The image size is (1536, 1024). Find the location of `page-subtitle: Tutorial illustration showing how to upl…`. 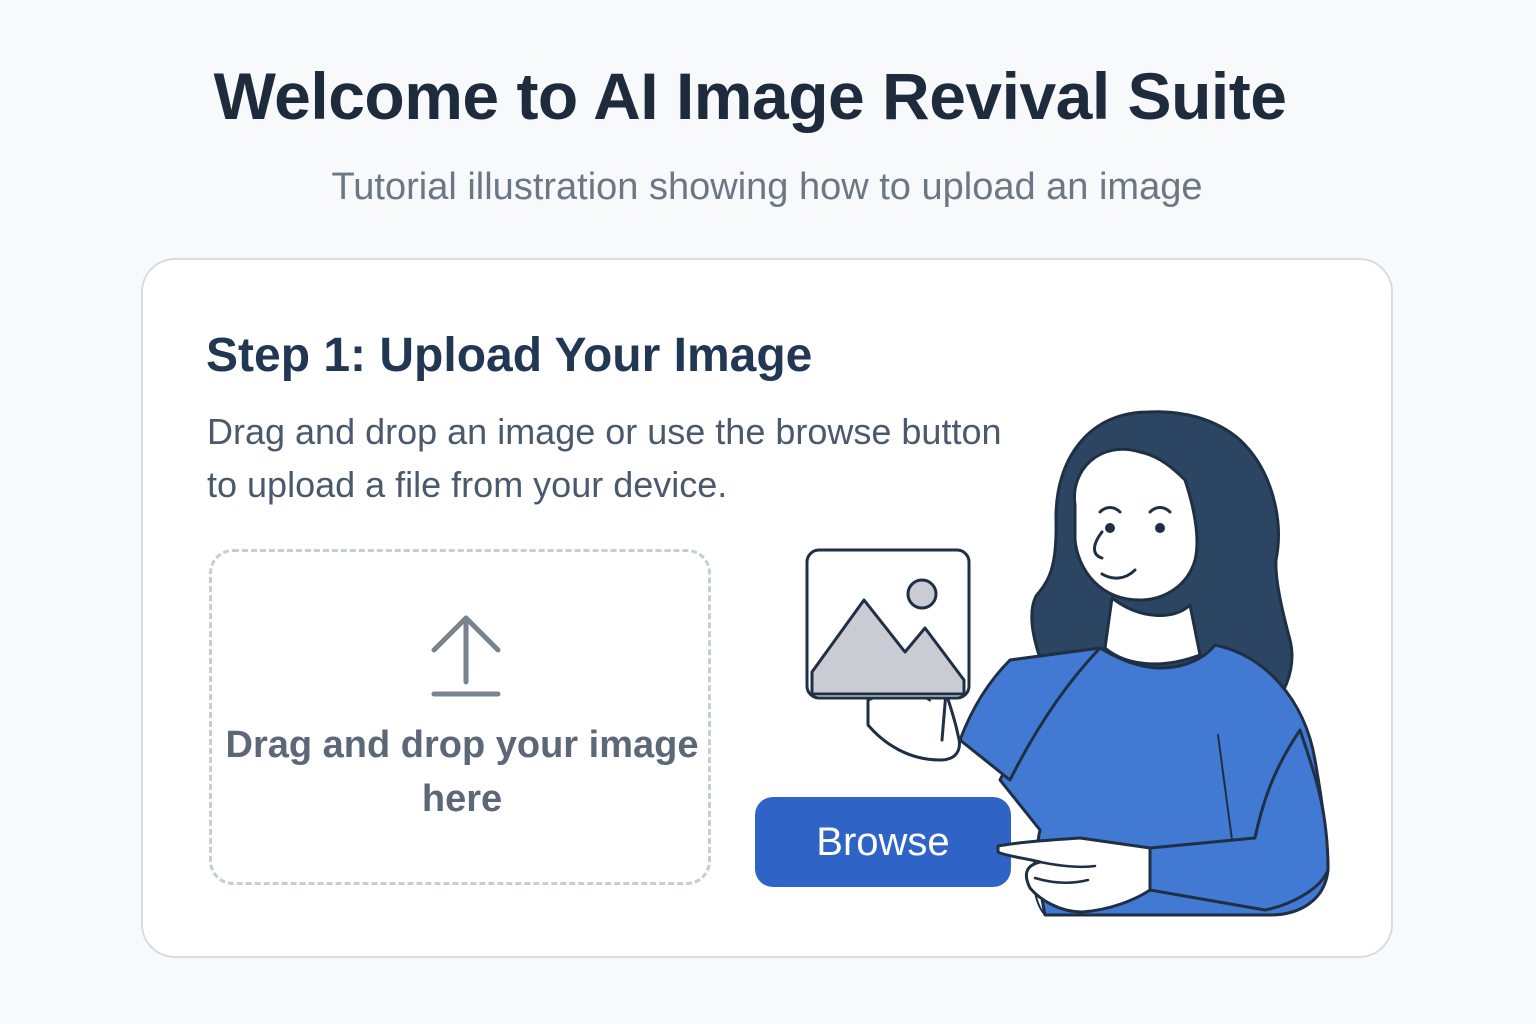

page-subtitle: Tutorial illustration showing how to upl… is located at coordinates (767, 187).